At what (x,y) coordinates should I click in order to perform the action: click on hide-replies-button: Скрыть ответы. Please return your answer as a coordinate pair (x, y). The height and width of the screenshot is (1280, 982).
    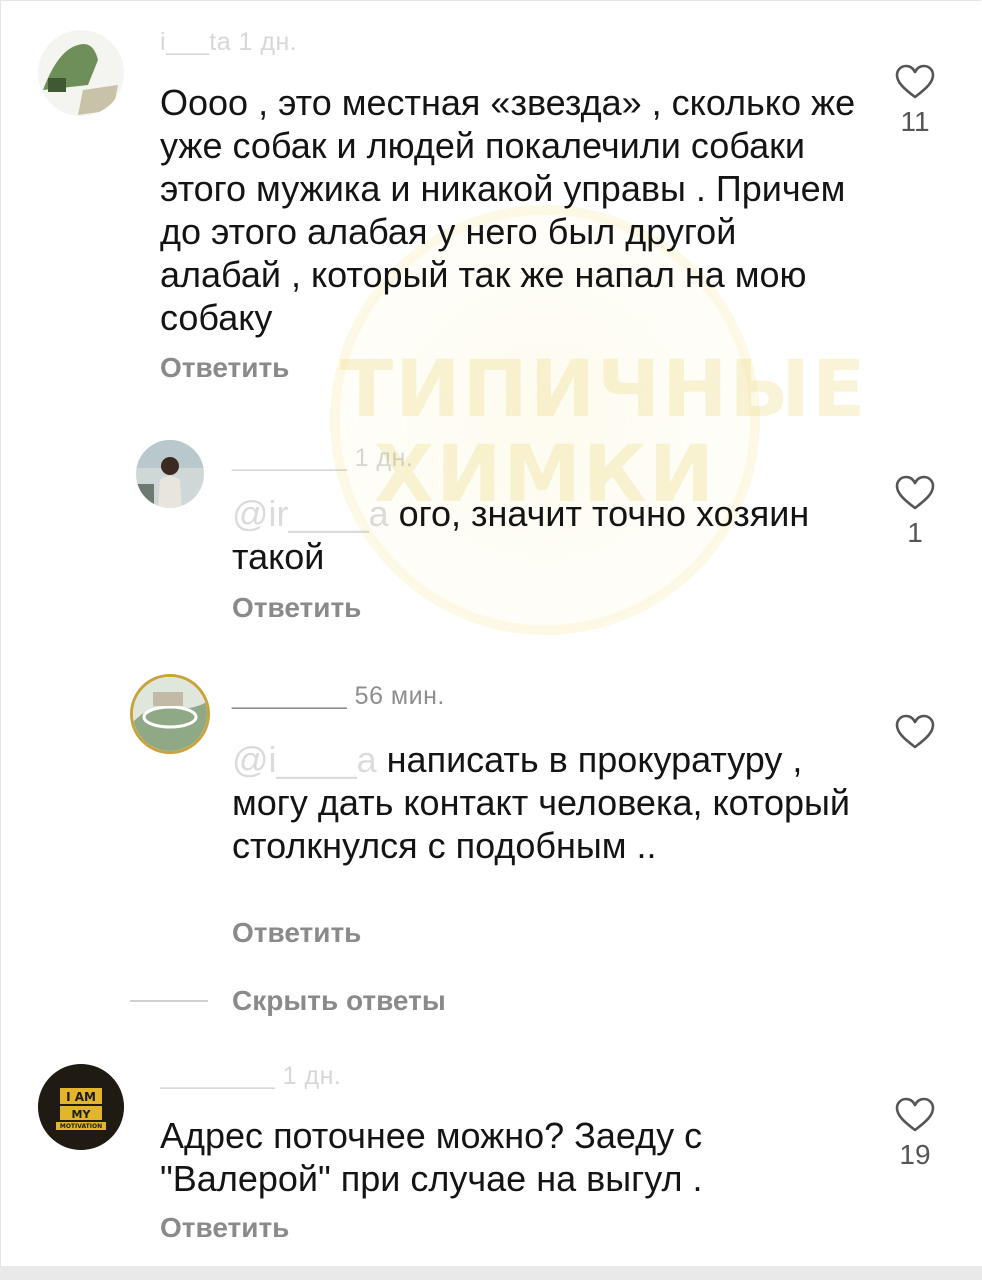
    Looking at the image, I should click on (339, 1001).